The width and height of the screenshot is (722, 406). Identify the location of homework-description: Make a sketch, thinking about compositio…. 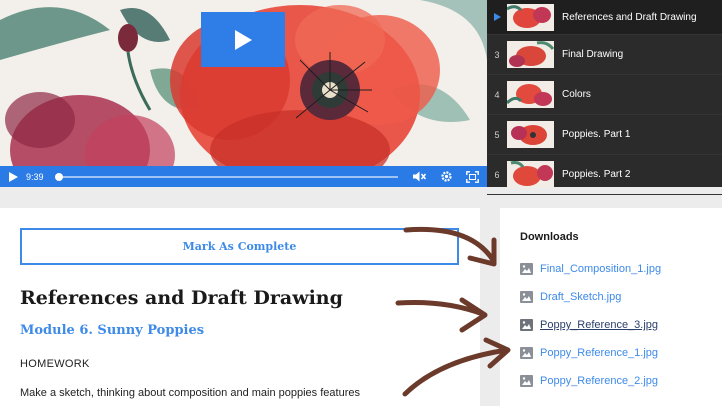
(190, 393).